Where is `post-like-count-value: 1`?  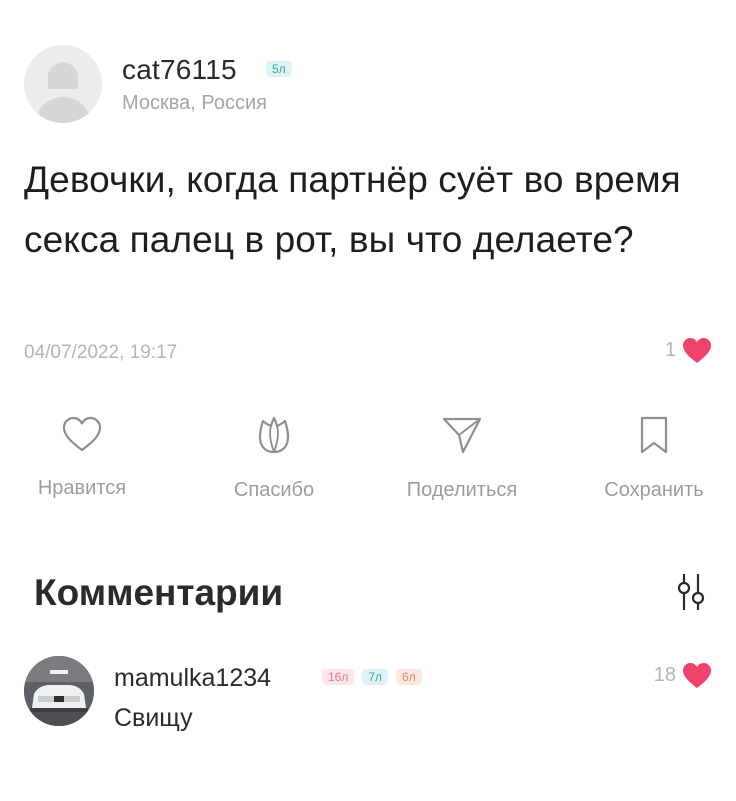
post-like-count-value: 1 is located at coordinates (670, 350).